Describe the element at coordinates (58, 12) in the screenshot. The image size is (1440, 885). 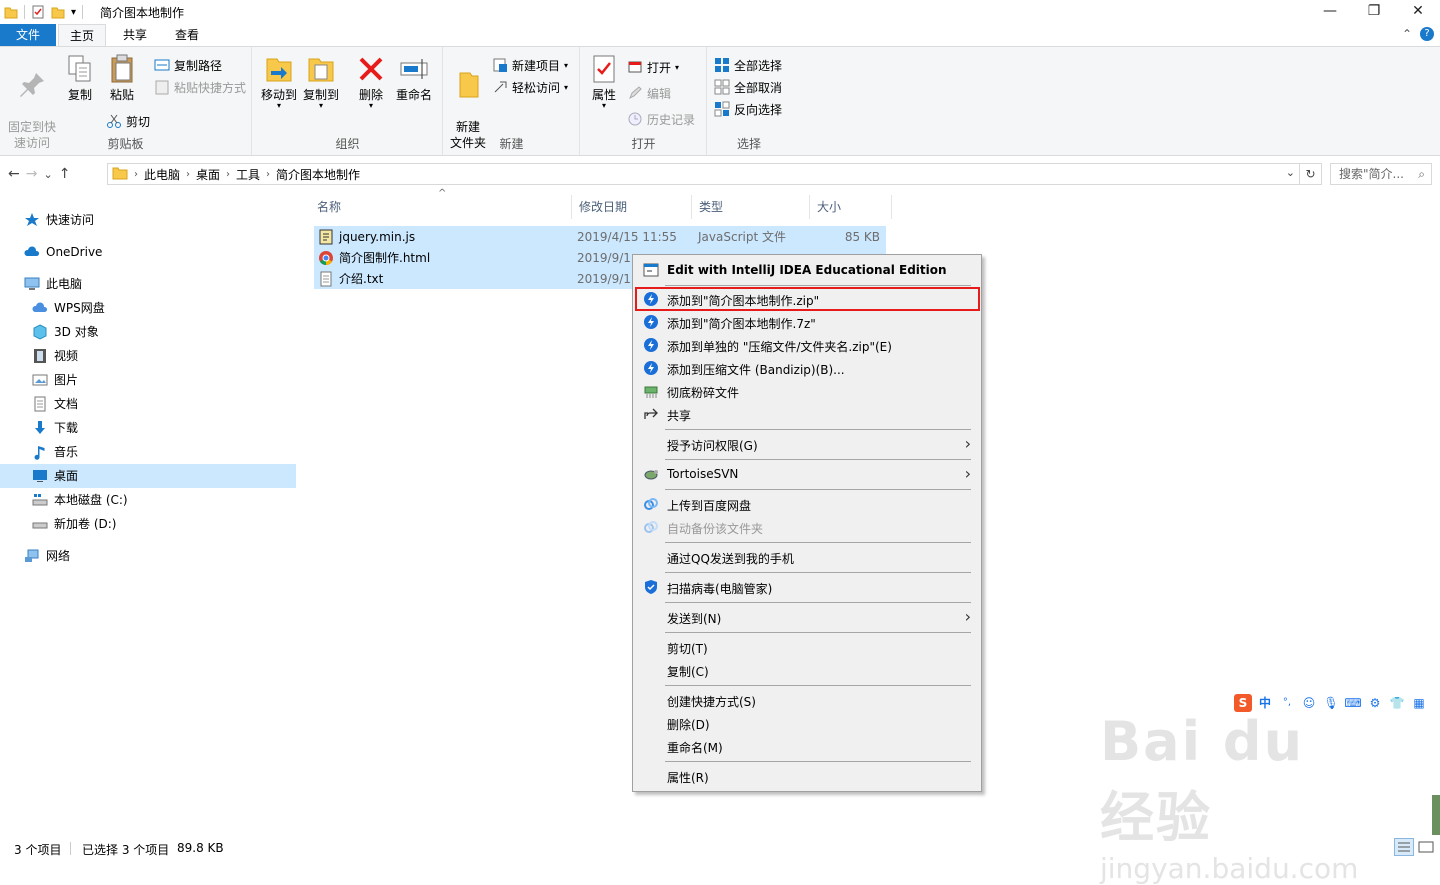
I see `new-folder-icon` at that location.